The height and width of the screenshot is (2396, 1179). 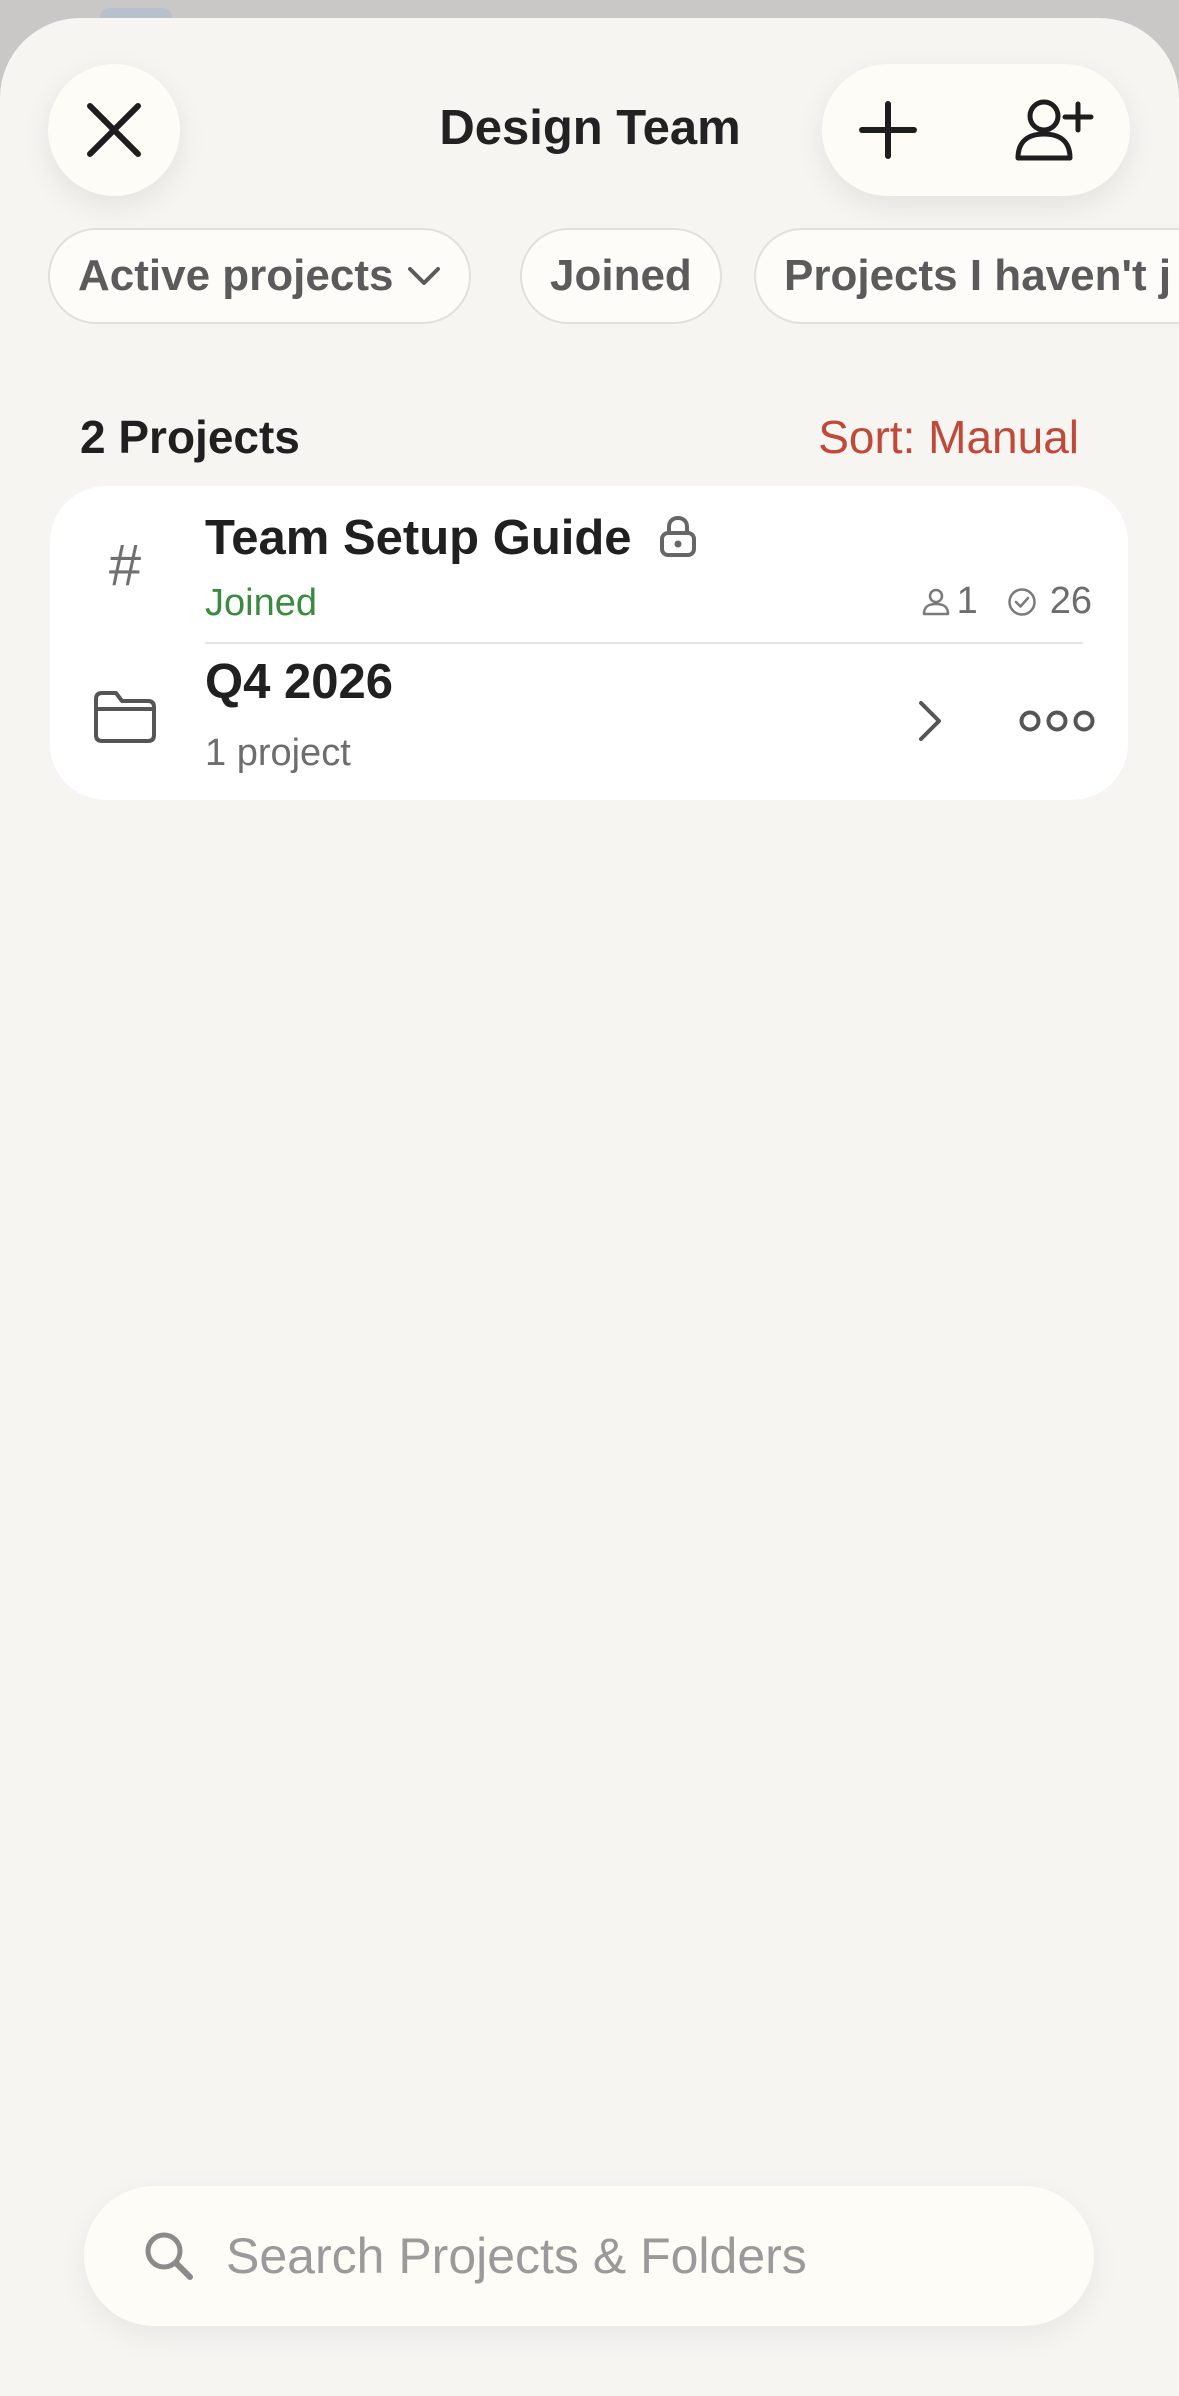 I want to click on add-person-icon, so click(x=1054, y=130).